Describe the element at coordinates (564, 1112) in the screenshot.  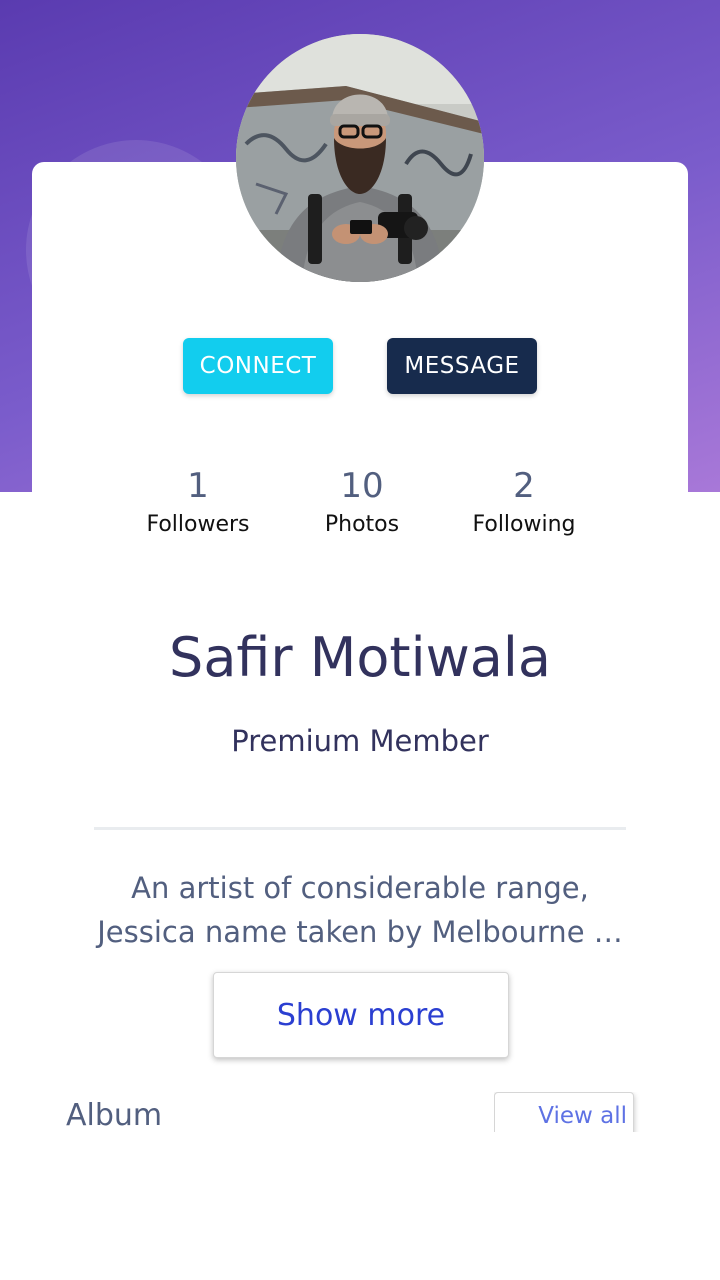
I see `view-all-button: View all` at that location.